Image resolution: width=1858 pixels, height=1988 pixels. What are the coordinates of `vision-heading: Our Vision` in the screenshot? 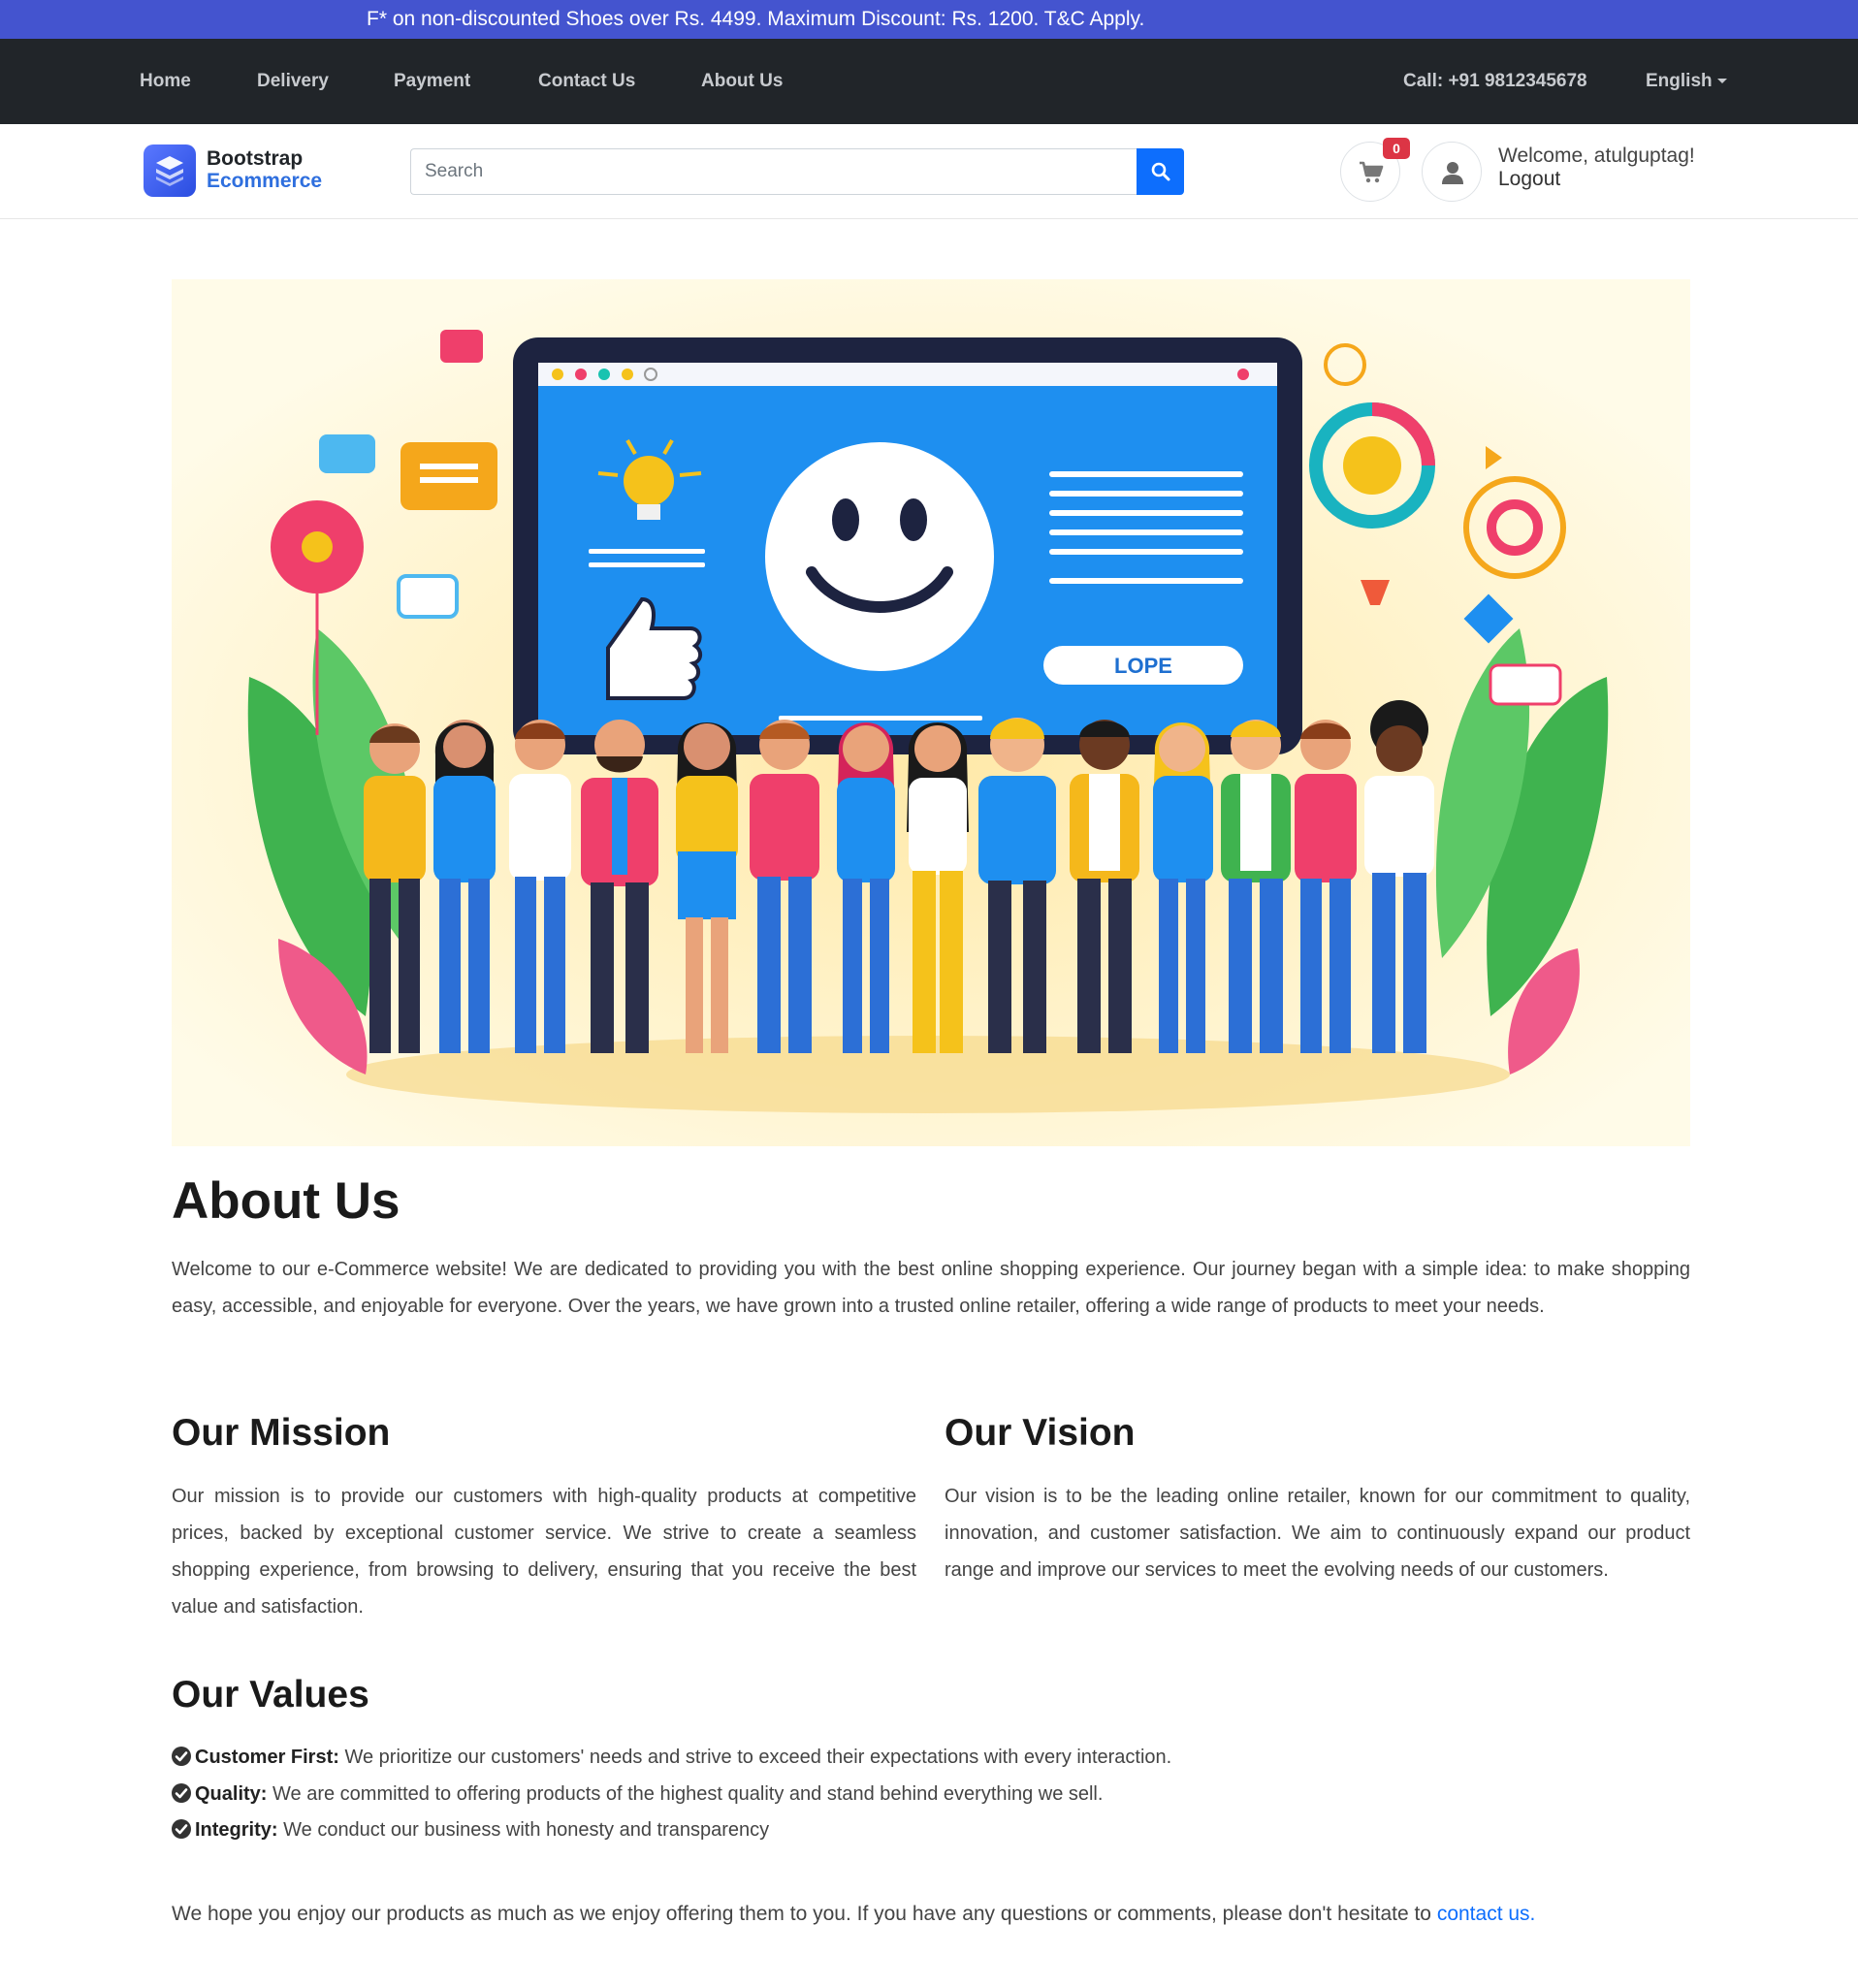 It's located at (1040, 1433).